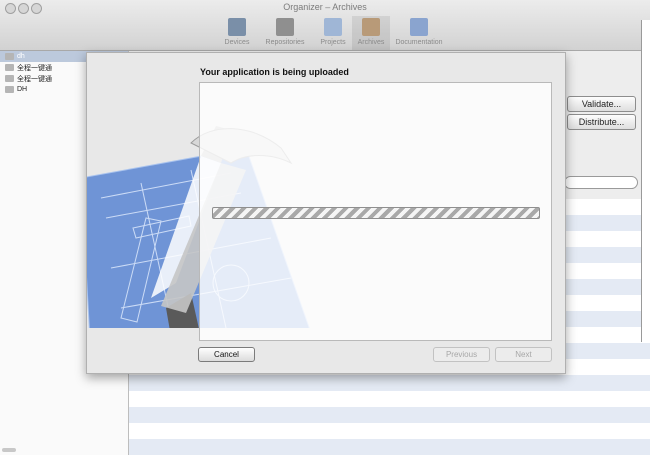 The height and width of the screenshot is (455, 650). What do you see at coordinates (274, 72) in the screenshot?
I see `sheet-title: Your application is being uploaded` at bounding box center [274, 72].